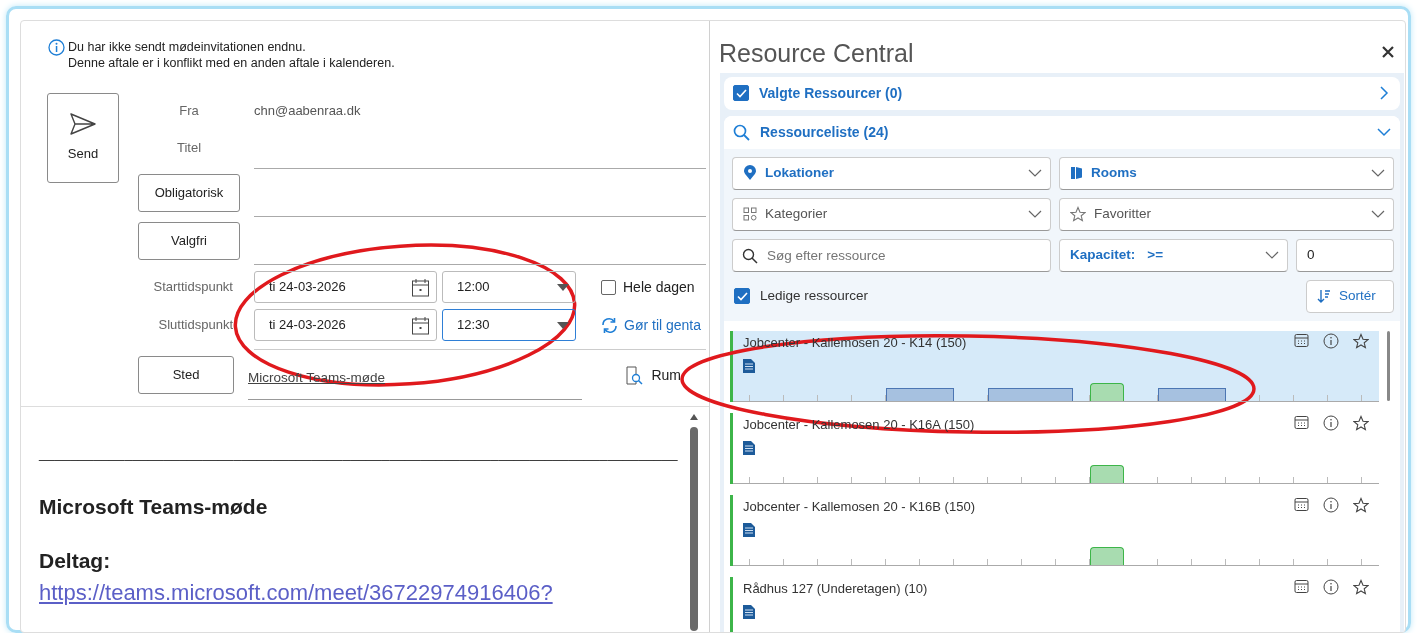  I want to click on field-label: Sluttidspunkt, so click(195, 325).